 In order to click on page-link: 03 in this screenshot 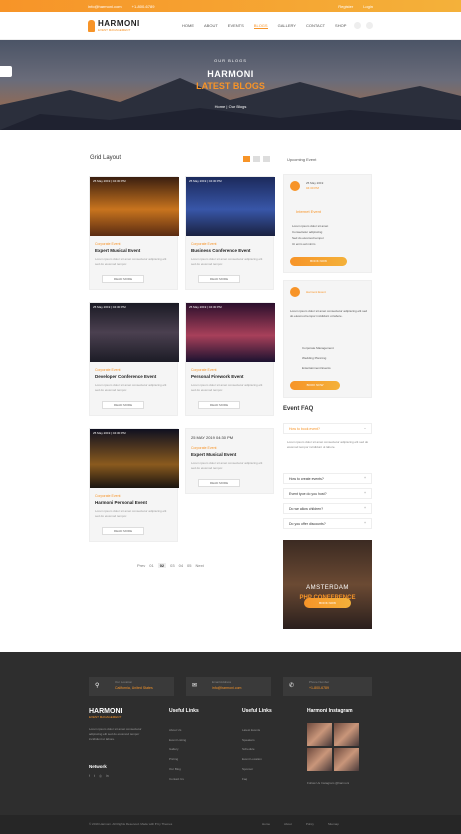, I will do `click(172, 565)`.